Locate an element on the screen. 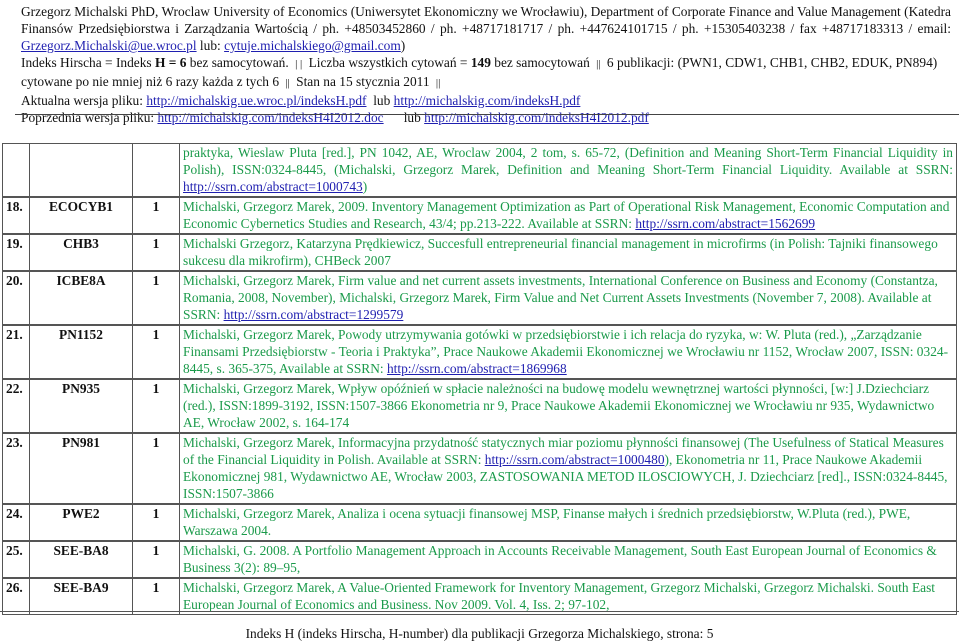 The image size is (959, 642). ssrn-link: http://ssrn.com/abstract=1299579 is located at coordinates (314, 314).